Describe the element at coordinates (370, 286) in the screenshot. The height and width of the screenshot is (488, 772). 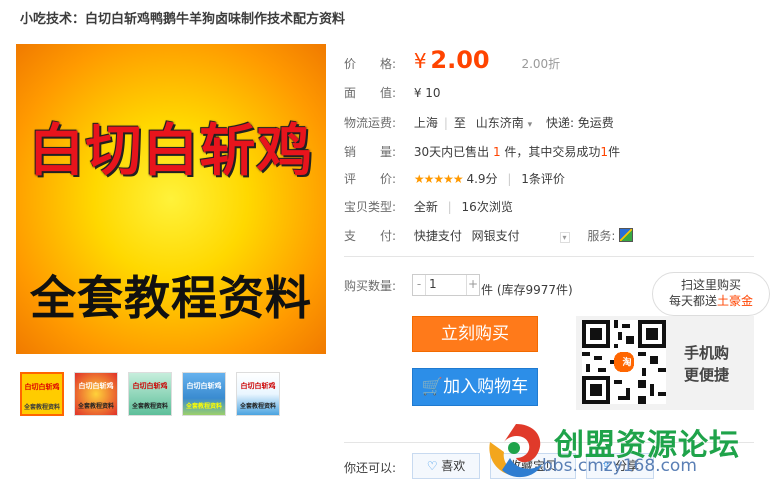
I see `quantity-label: 购买数量:` at that location.